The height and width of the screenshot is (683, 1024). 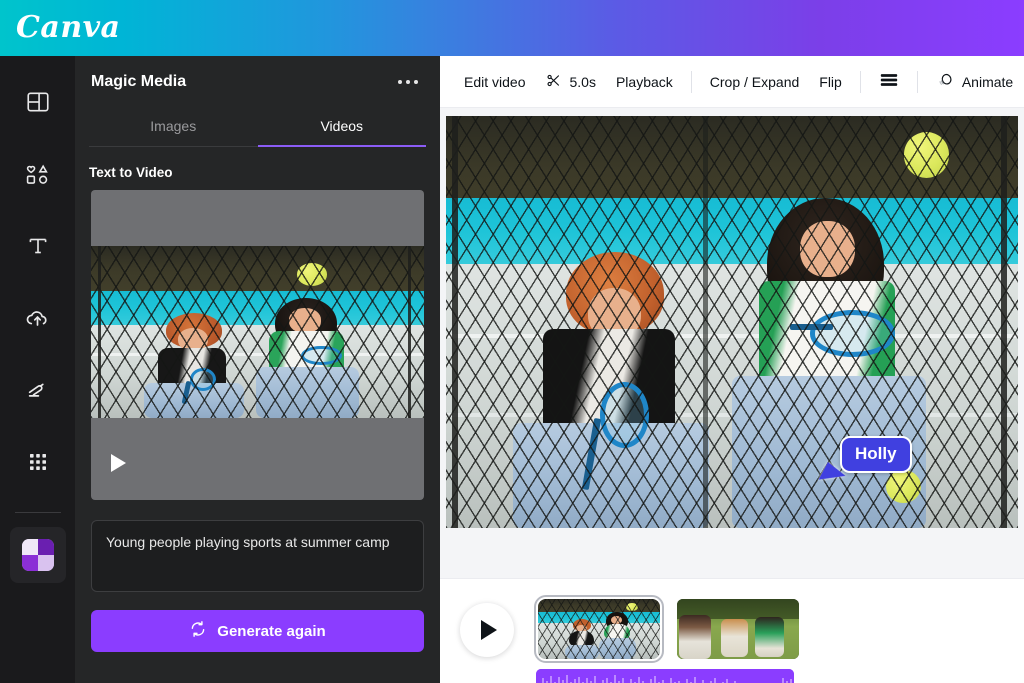 I want to click on refresh-icon, so click(x=198, y=631).